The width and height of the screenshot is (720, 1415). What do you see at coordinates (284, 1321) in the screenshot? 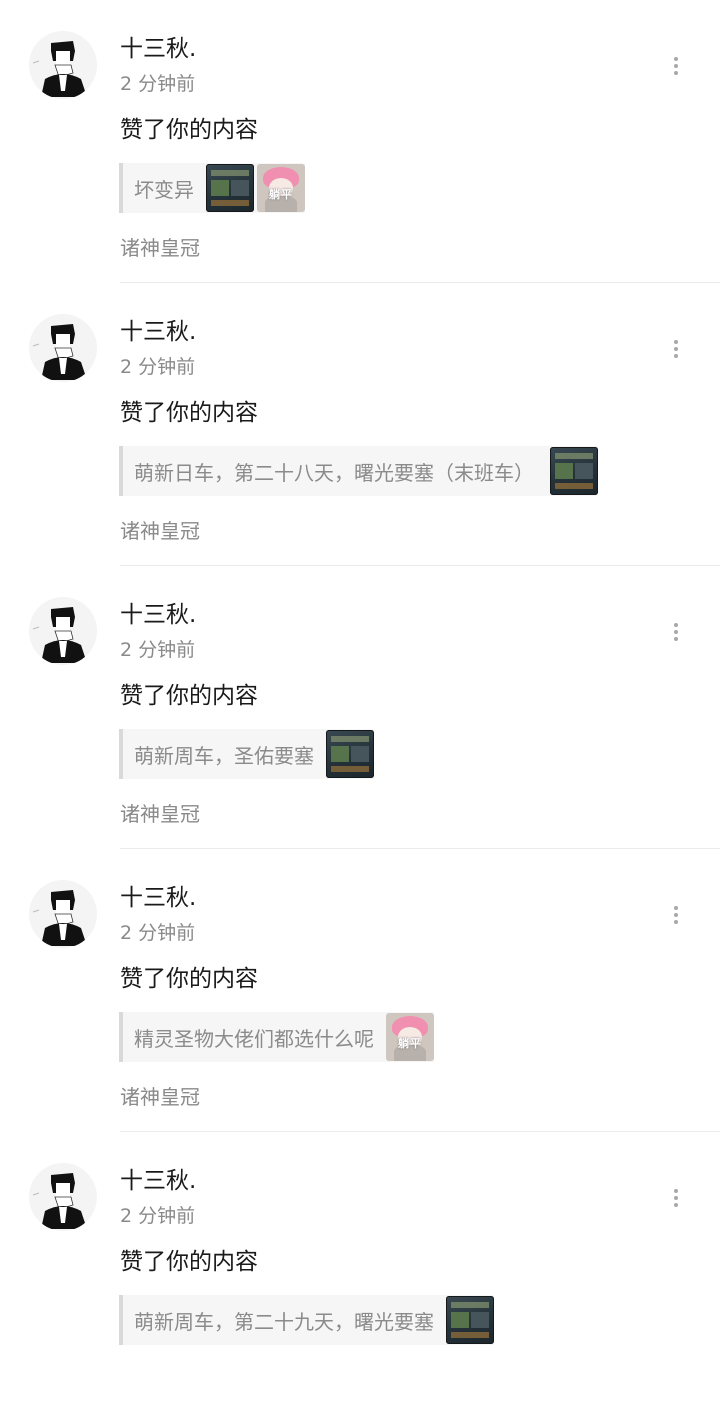
I see `quoted-post-title: 萌新周车，第二十九天，曙光要塞` at bounding box center [284, 1321].